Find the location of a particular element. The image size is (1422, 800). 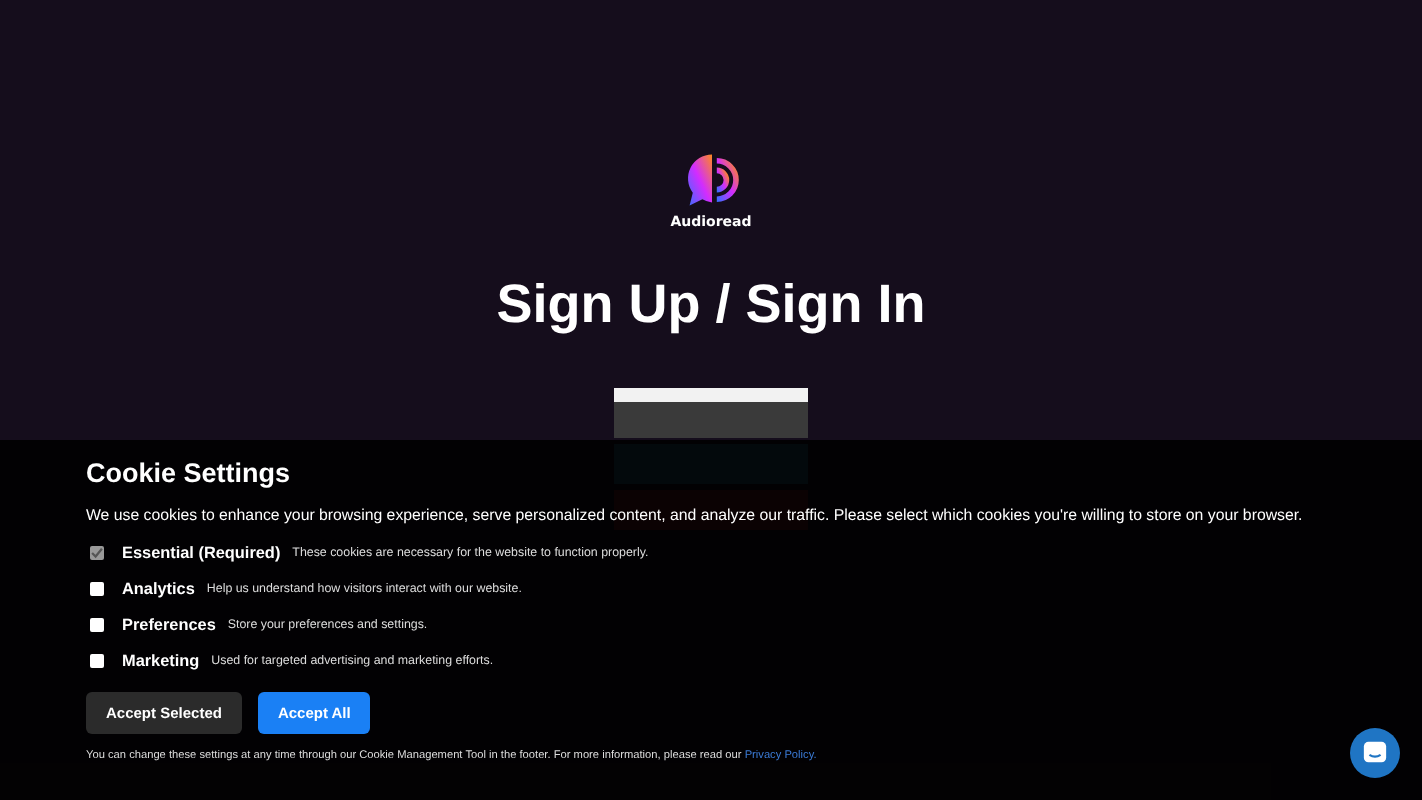

chat-icon is located at coordinates (1375, 753).